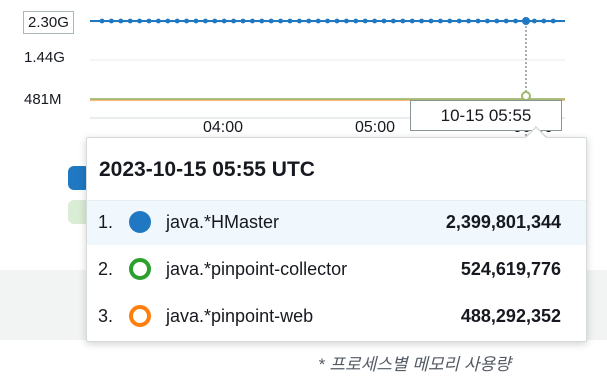  What do you see at coordinates (336, 223) in the screenshot?
I see `tooltip-row: 1. java.*HMaster 2,399,801,344` at bounding box center [336, 223].